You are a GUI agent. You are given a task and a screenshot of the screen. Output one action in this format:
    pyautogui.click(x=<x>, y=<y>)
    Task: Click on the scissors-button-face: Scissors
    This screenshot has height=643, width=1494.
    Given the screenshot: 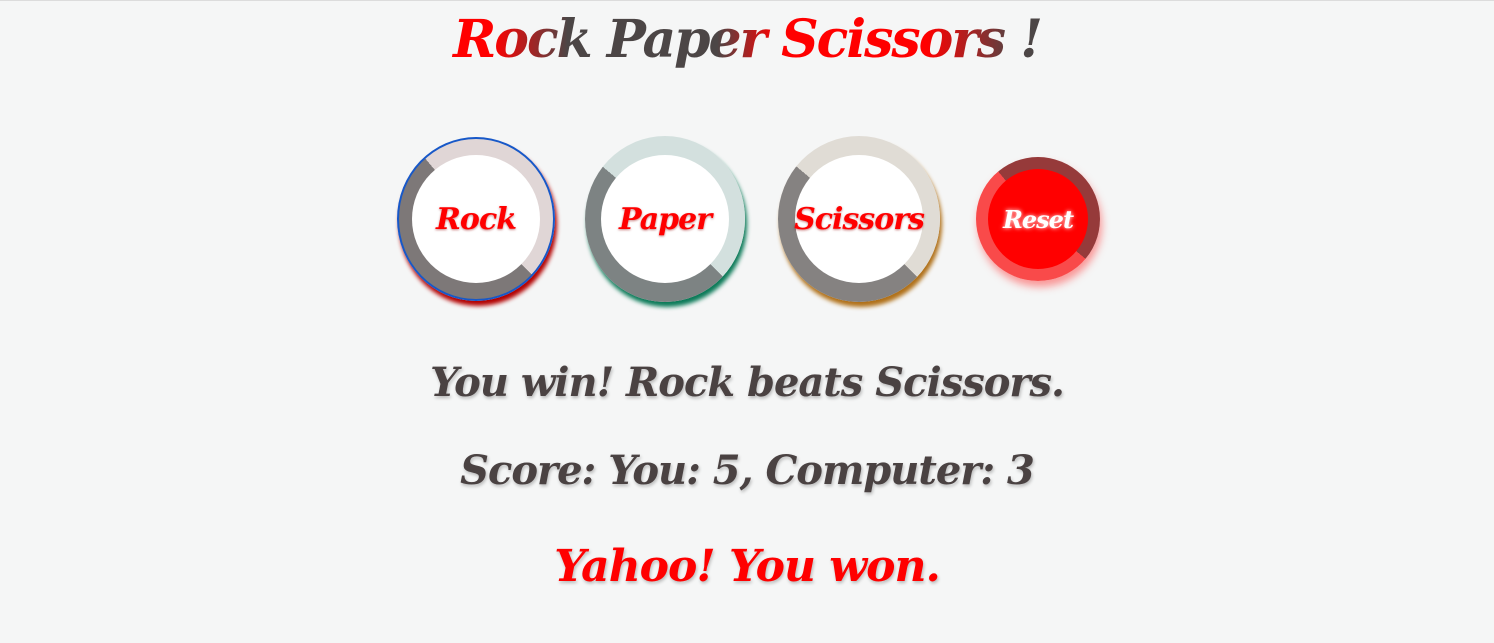 What is the action you would take?
    pyautogui.click(x=859, y=219)
    